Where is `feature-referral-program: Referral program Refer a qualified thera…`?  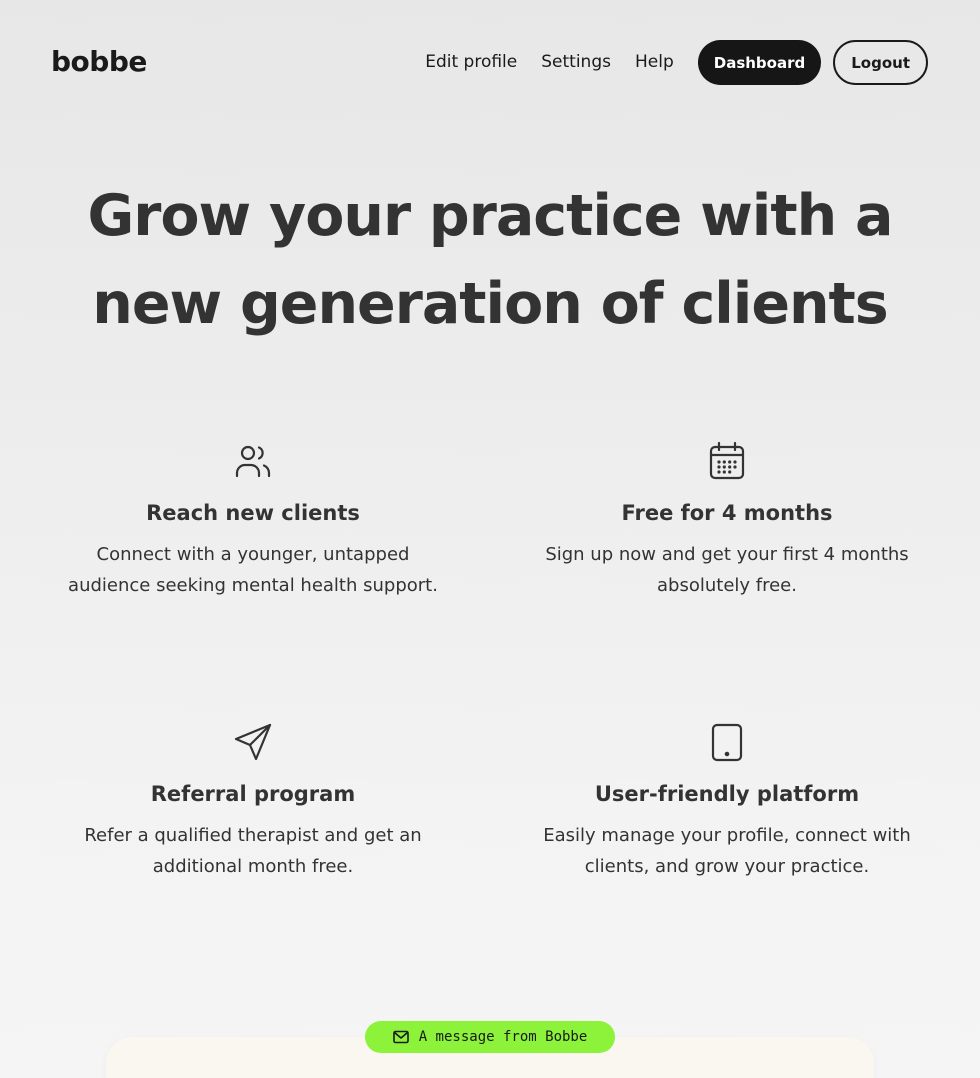 feature-referral-program: Referral program Refer a qualified thera… is located at coordinates (253, 802).